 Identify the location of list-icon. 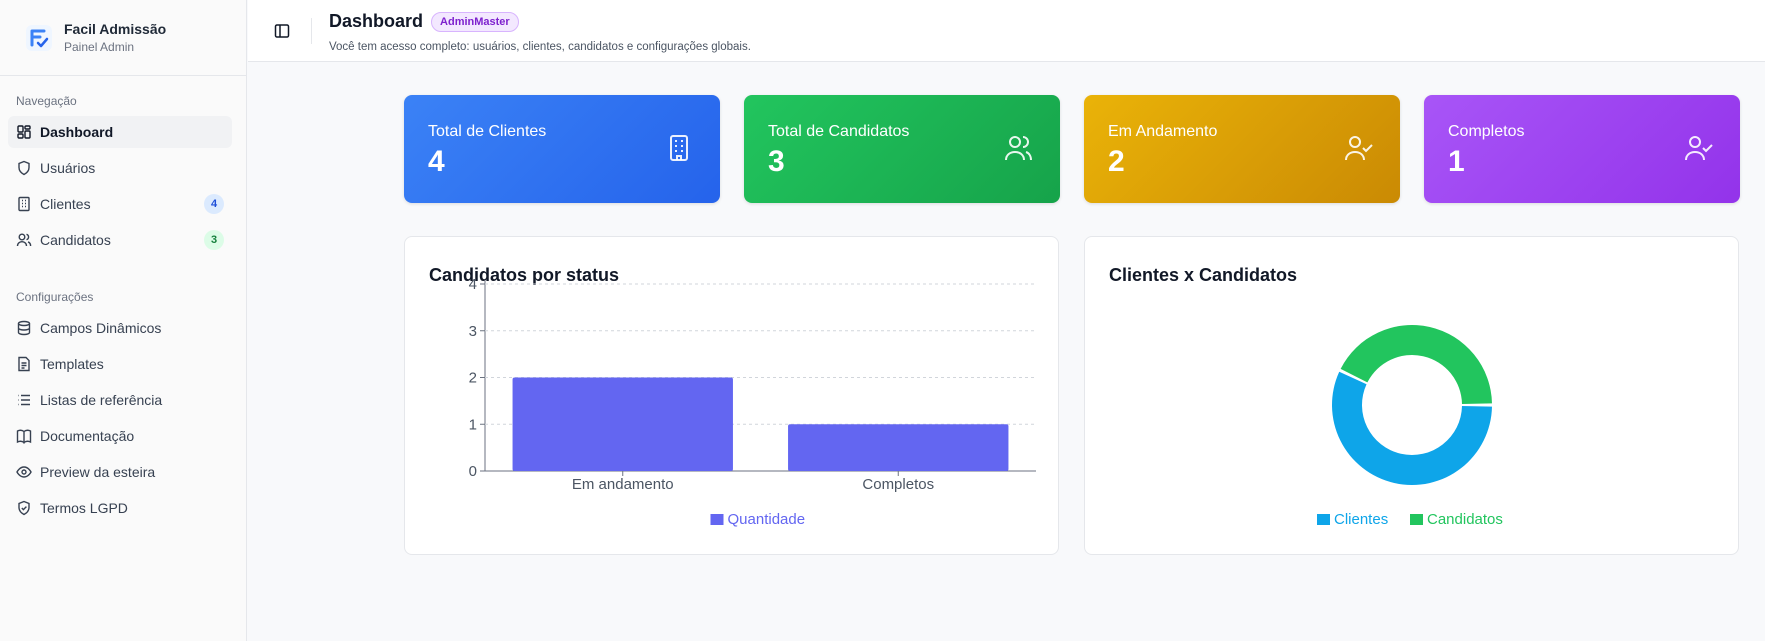
(24, 400).